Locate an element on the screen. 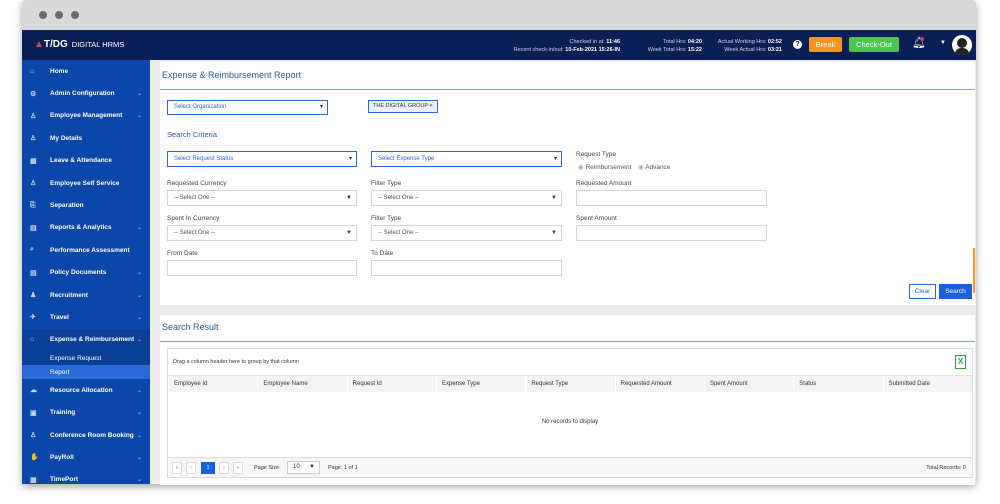 This screenshot has height=504, width=1000. prev-page-button: ‹ is located at coordinates (191, 468).